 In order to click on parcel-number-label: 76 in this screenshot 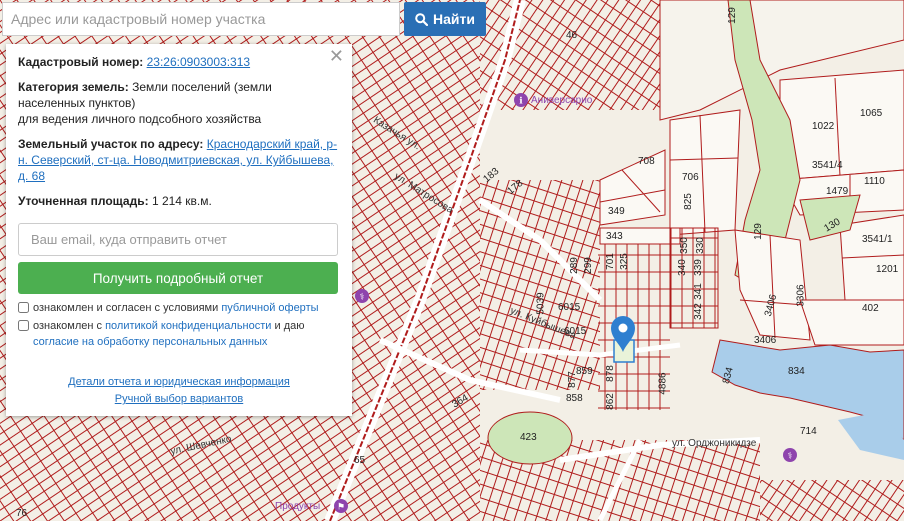, I will do `click(22, 513)`.